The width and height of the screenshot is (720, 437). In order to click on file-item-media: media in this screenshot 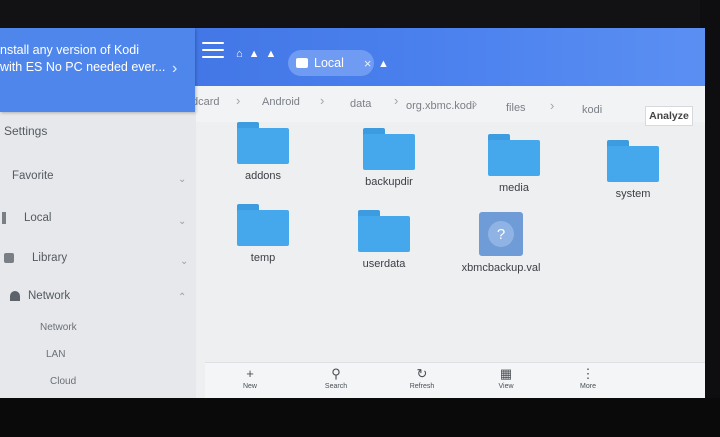, I will do `click(514, 164)`.